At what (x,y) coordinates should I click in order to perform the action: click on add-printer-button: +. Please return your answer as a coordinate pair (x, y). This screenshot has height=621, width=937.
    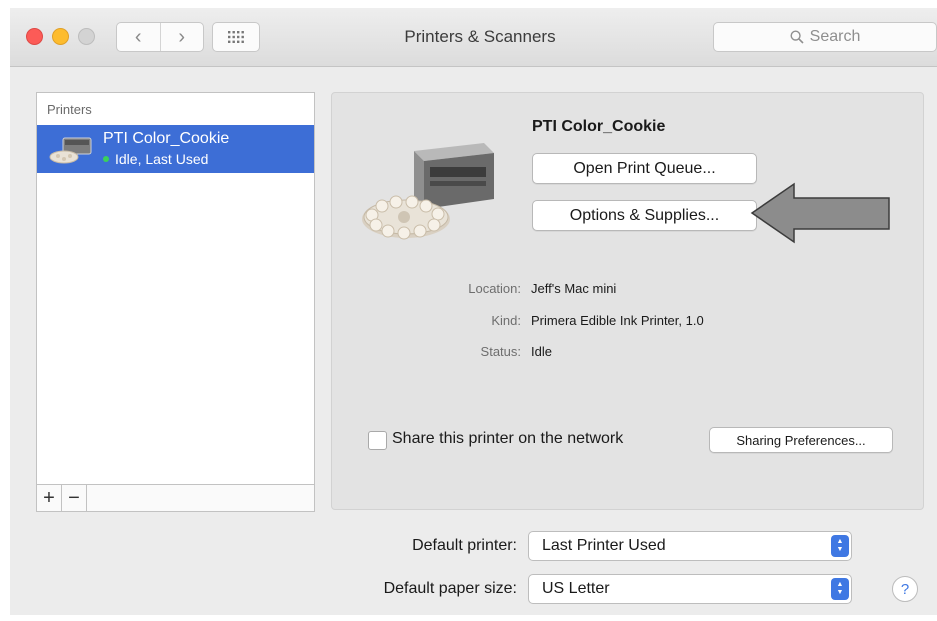
    Looking at the image, I should click on (49, 498).